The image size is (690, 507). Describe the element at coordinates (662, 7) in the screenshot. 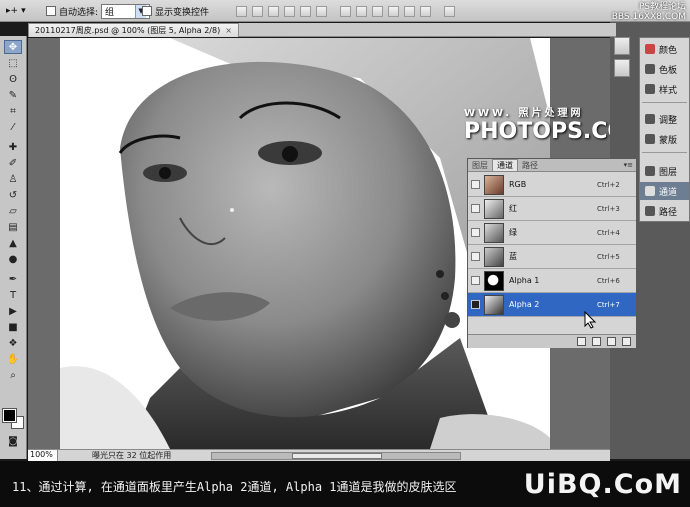

I see `site-tag-line1: PS教程论坛` at that location.